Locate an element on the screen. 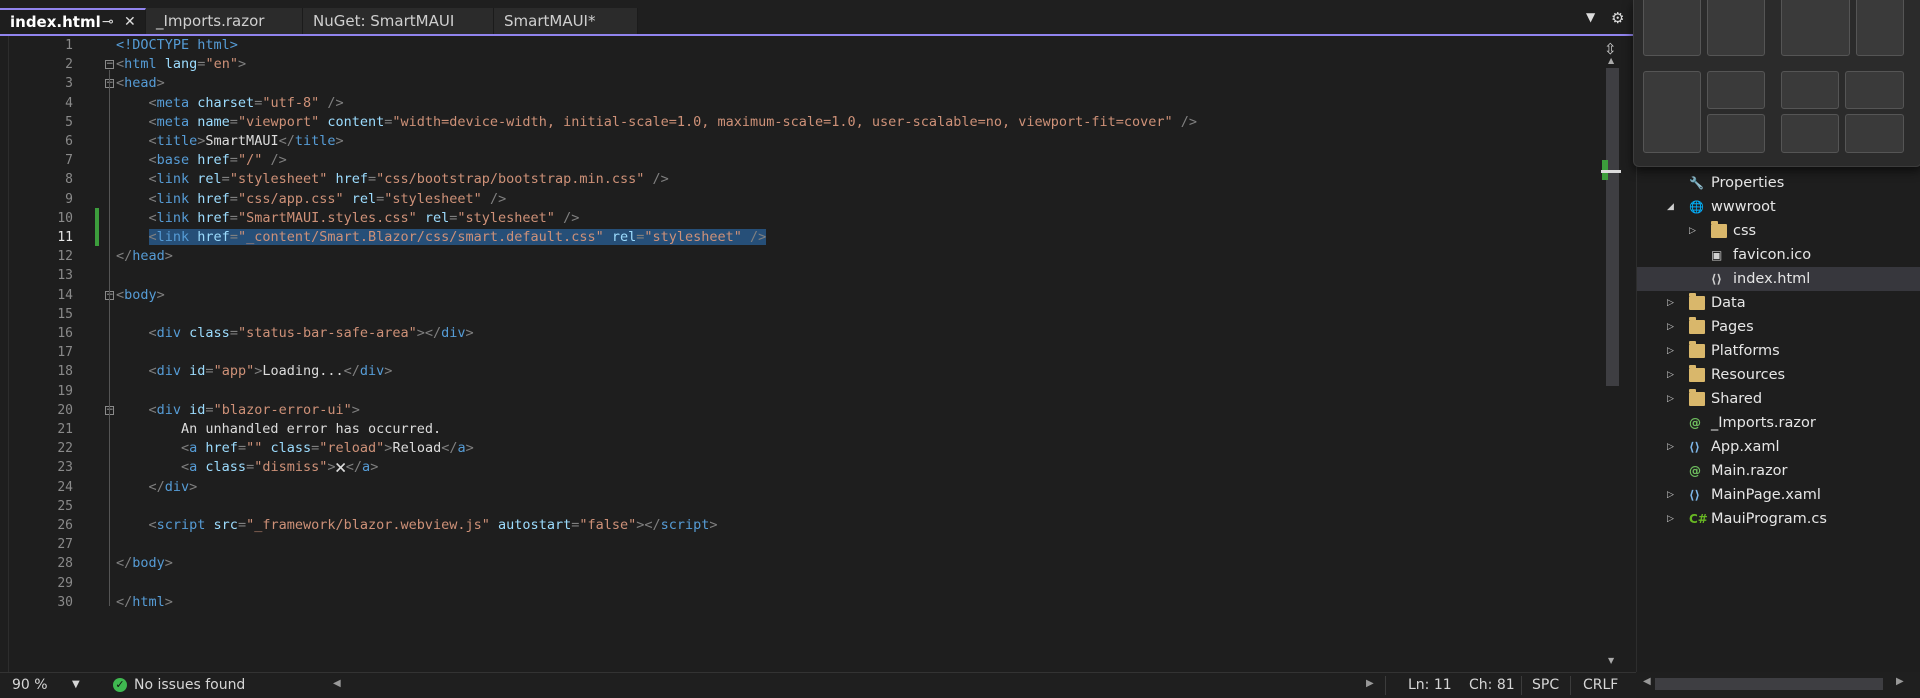 This screenshot has height=698, width=1920. code-line: <meta charset="utf-8" /> is located at coordinates (230, 103).